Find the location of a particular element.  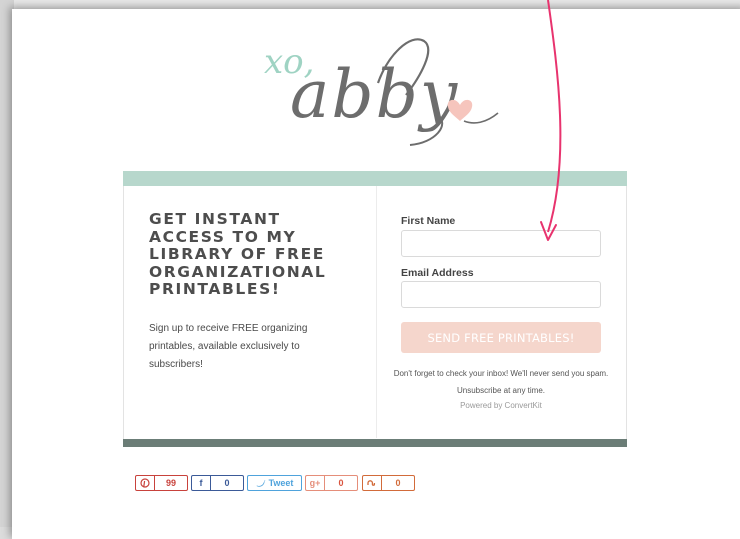

send-printables-button: SEND FREE PRINTABLES! is located at coordinates (501, 337).